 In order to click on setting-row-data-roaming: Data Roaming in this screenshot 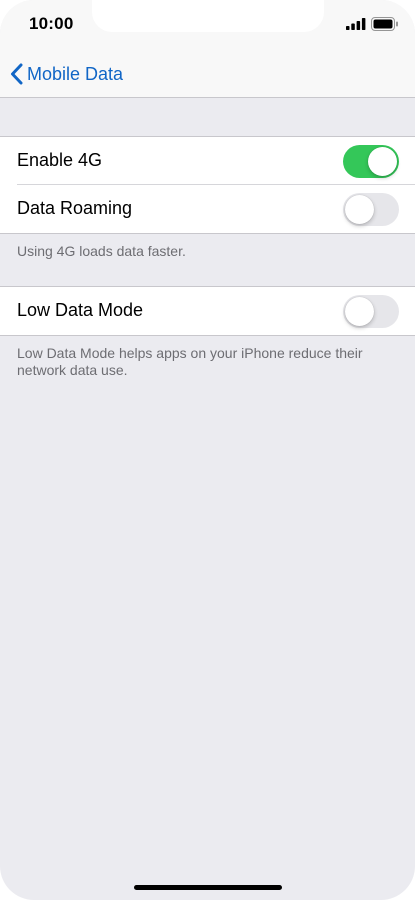, I will do `click(207, 209)`.